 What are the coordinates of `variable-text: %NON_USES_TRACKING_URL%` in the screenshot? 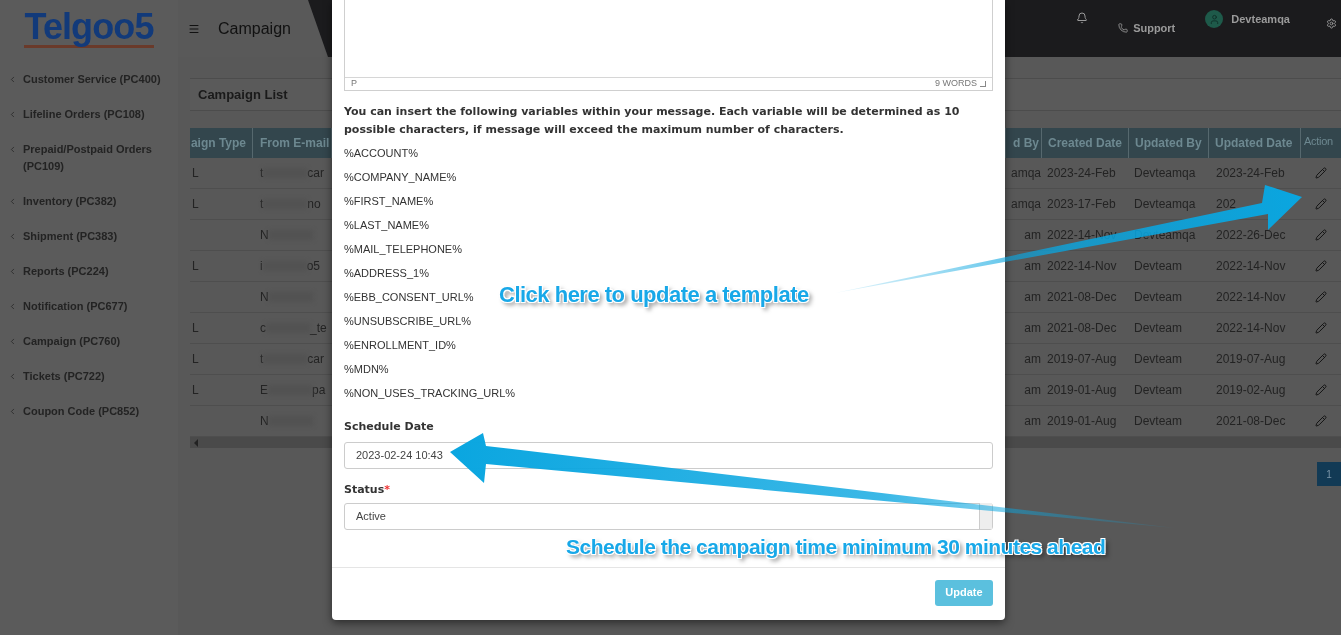 It's located at (430, 393).